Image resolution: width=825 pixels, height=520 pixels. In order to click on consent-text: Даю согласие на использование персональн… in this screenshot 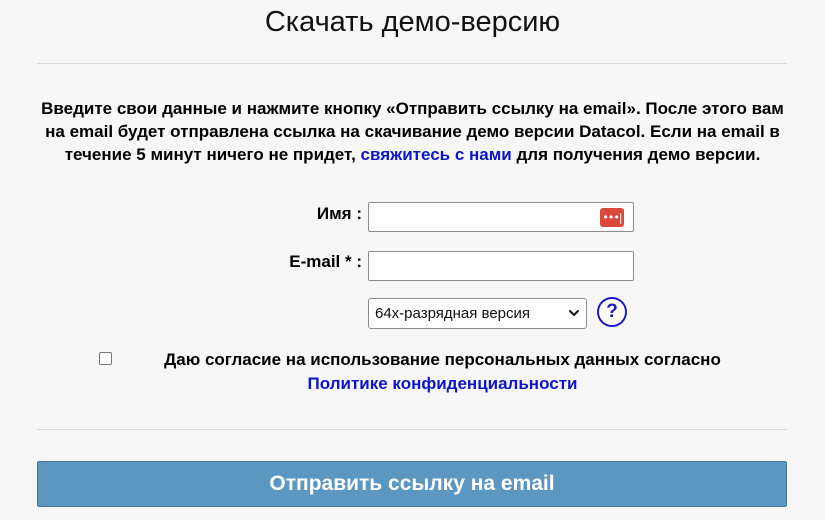, I will do `click(442, 372)`.